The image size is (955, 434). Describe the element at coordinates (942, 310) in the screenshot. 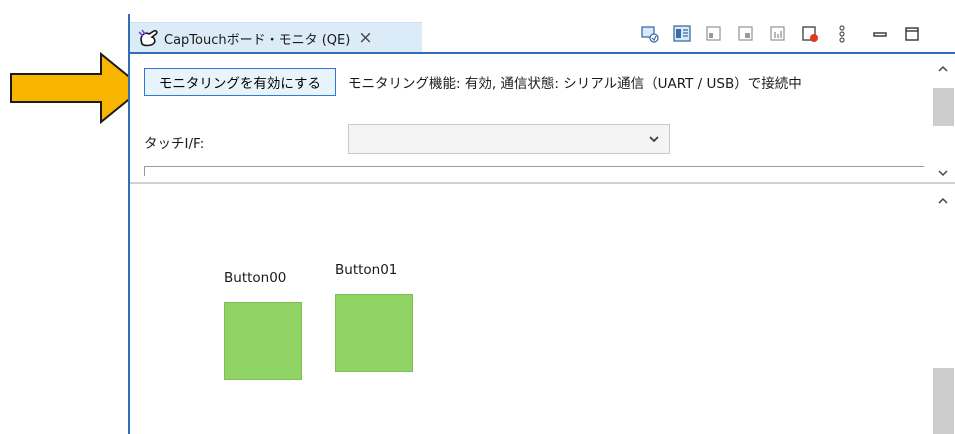

I see `canvas-scrollbar` at that location.